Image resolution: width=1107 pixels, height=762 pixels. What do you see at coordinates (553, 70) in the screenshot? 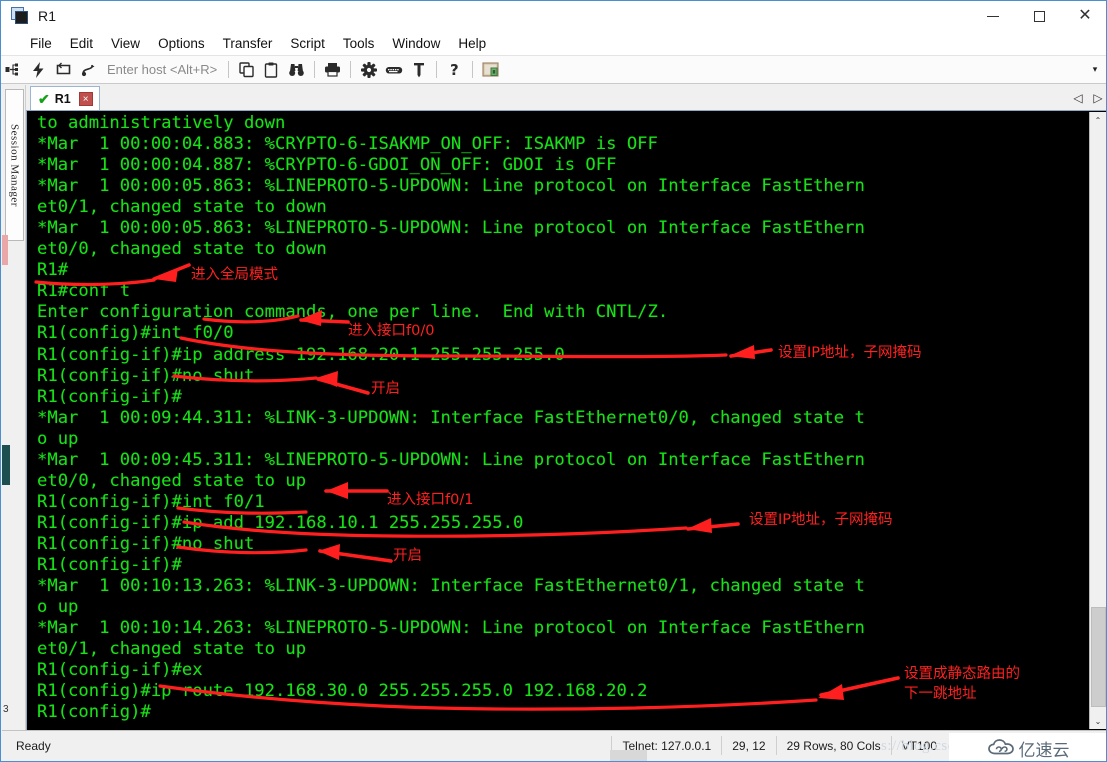
I see `toolbar: Enter host <Alt+R> ? ▾` at bounding box center [553, 70].